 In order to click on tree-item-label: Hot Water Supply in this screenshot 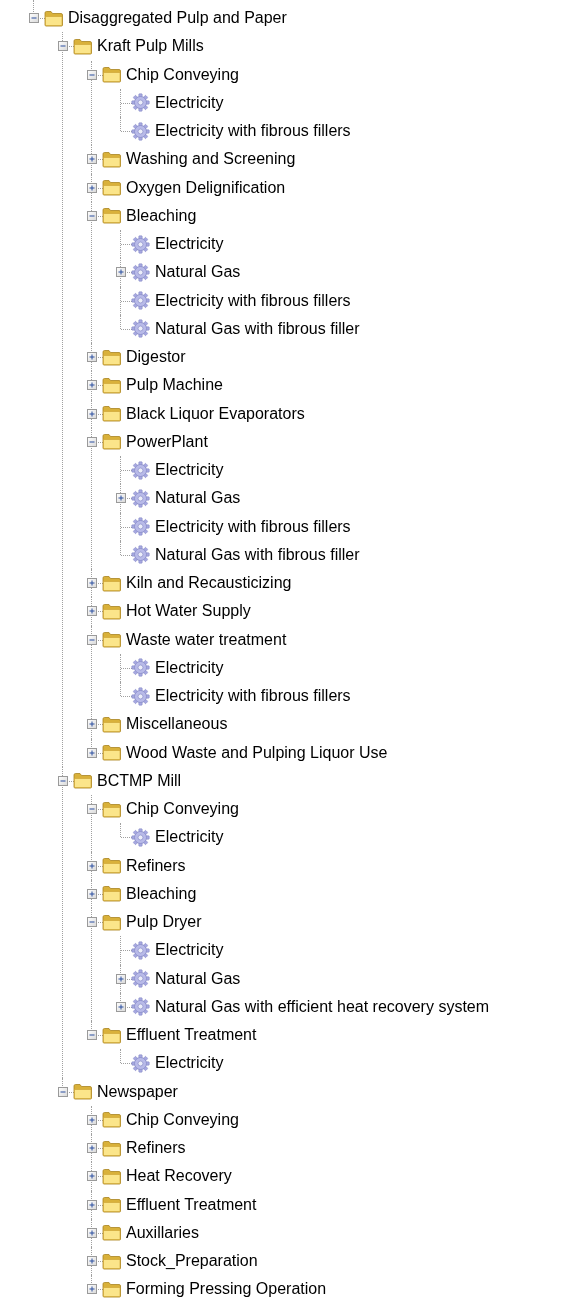, I will do `click(188, 611)`.